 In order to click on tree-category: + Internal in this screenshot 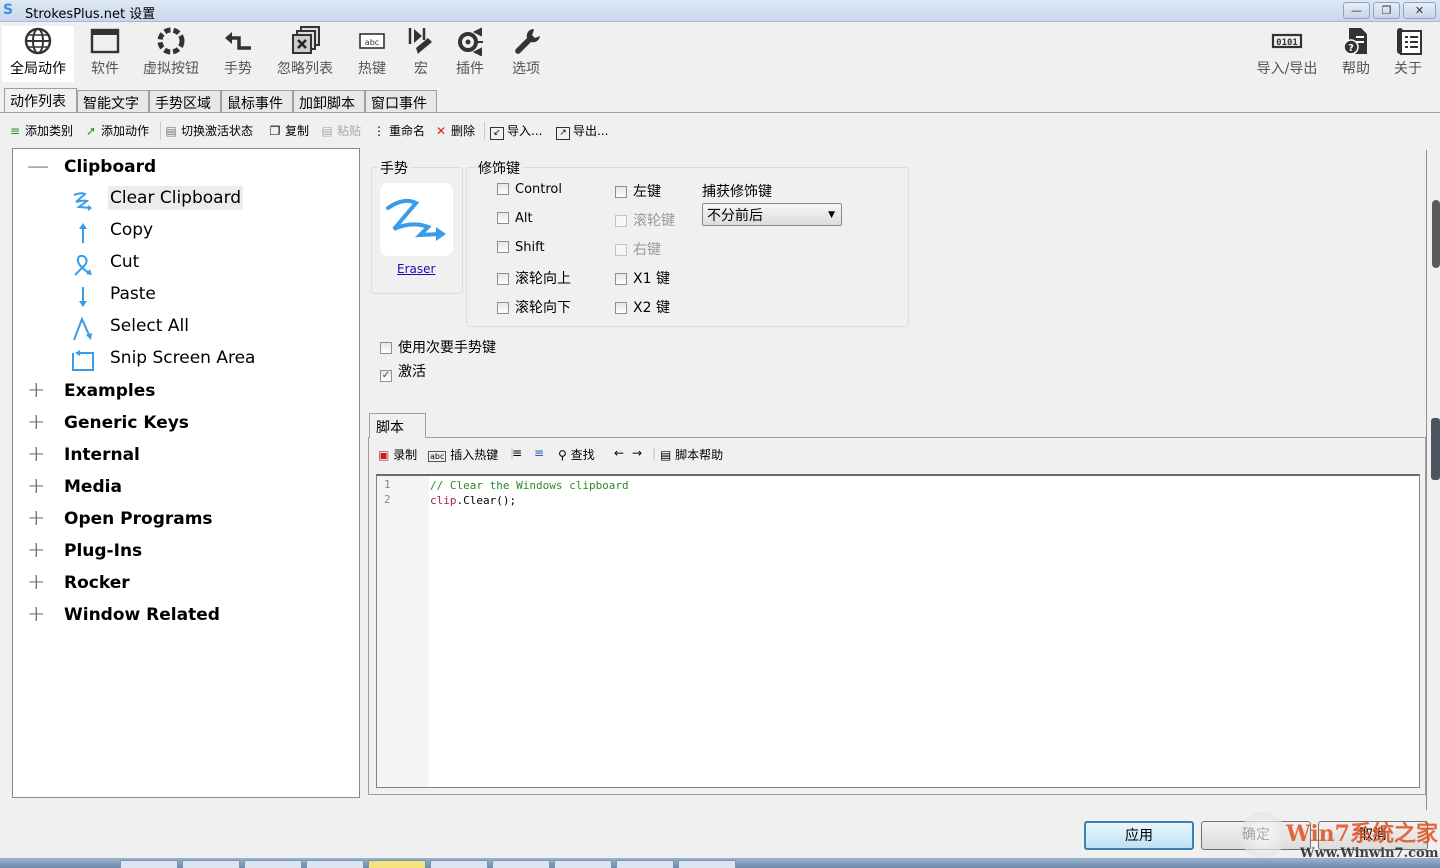, I will do `click(183, 456)`.